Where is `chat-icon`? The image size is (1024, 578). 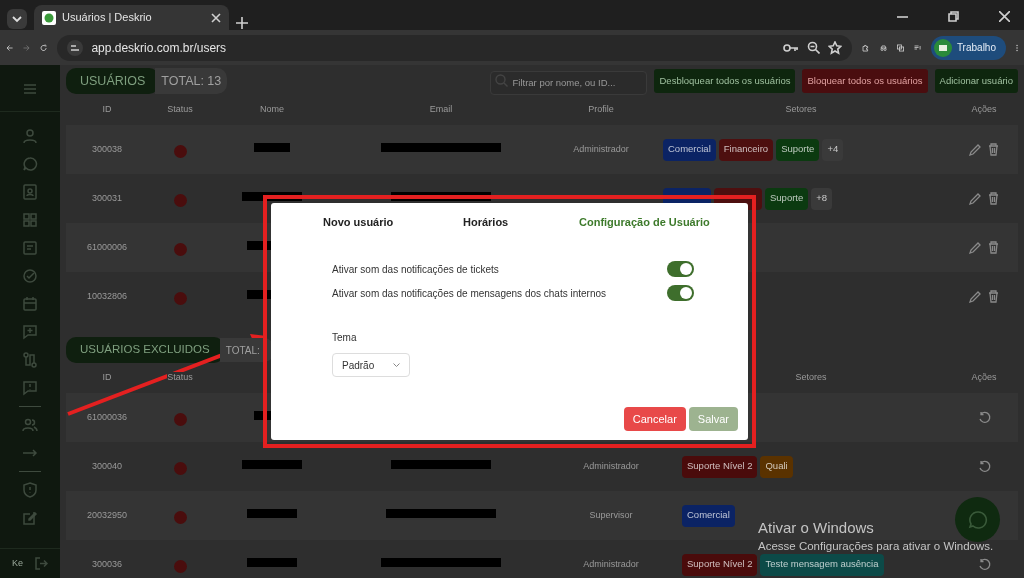
chat-icon is located at coordinates (977, 519).